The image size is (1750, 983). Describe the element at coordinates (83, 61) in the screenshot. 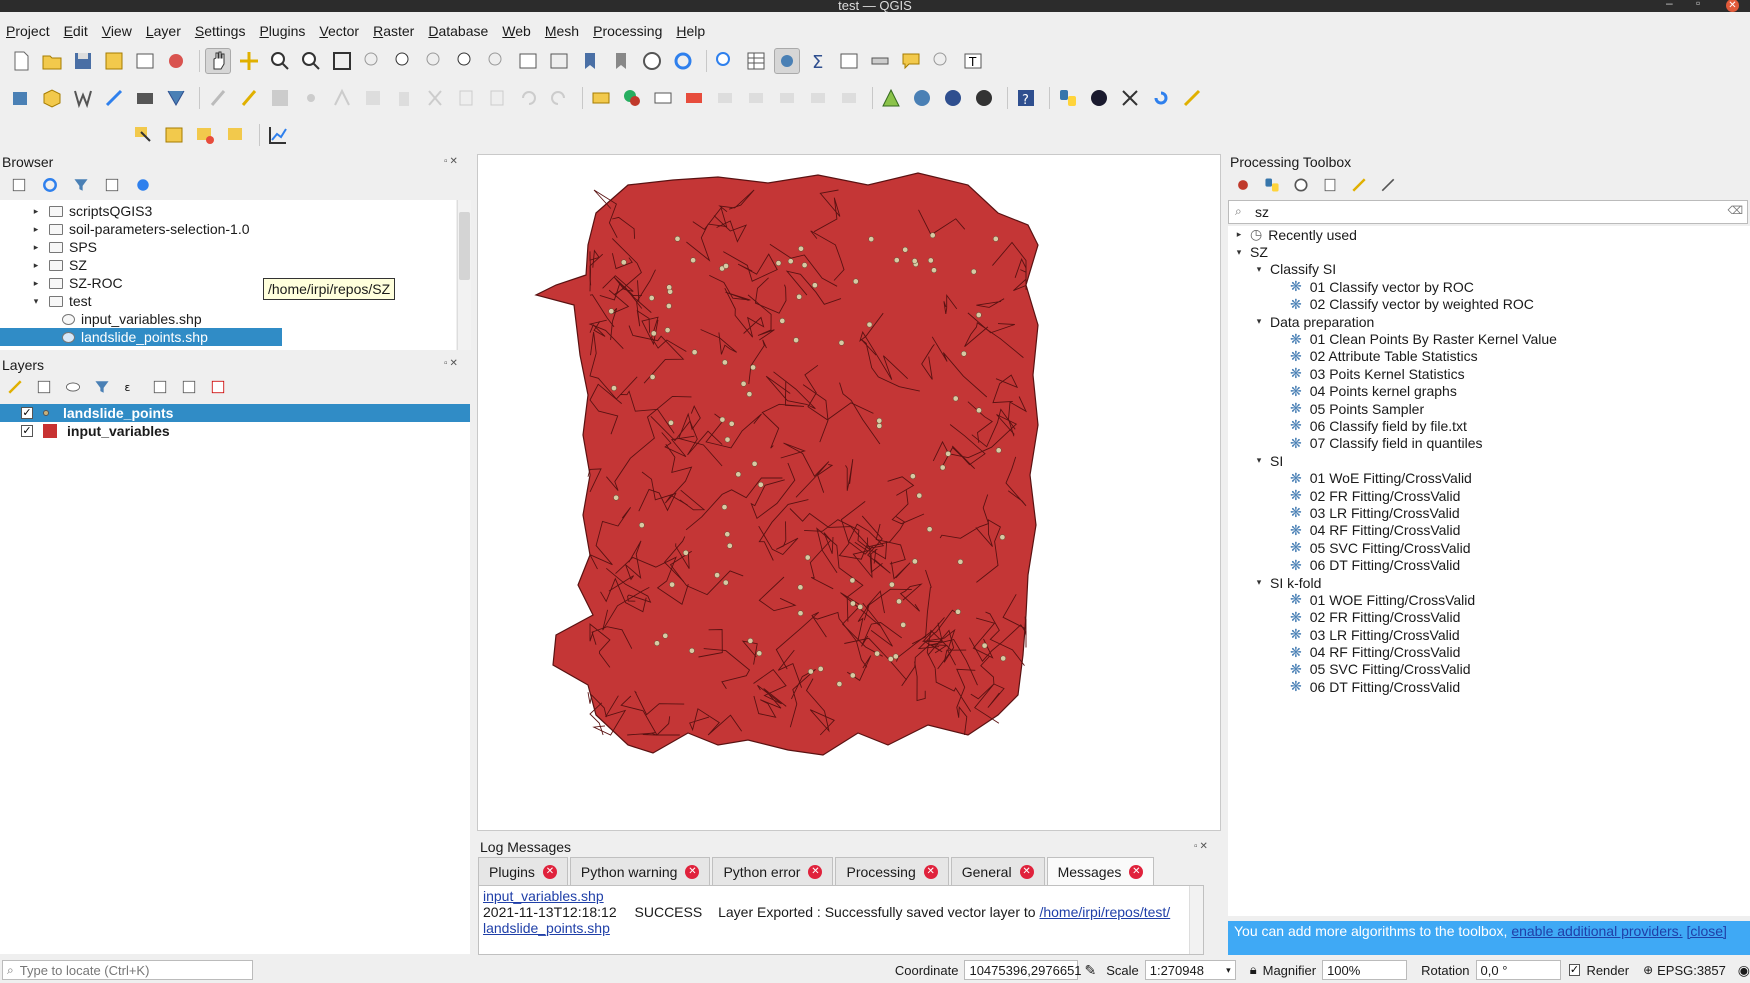

I see `save-project-icon` at that location.